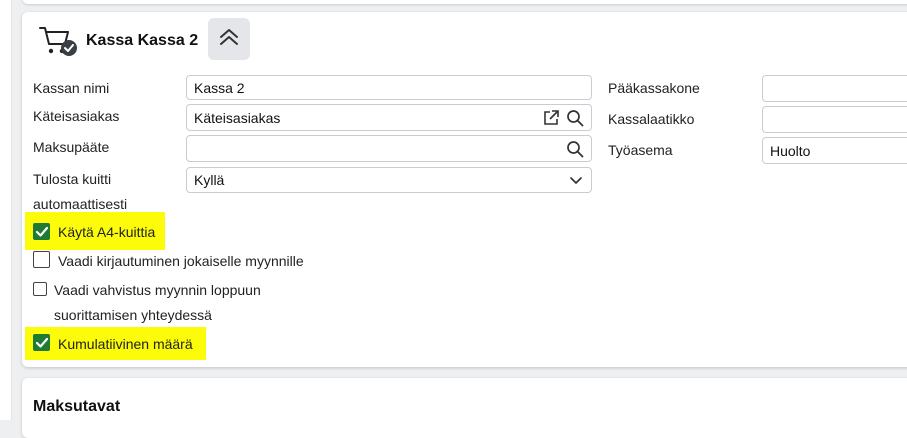 The image size is (907, 438). What do you see at coordinates (72, 179) in the screenshot?
I see `tulosta-kuitti-label: Tulosta kuitti` at bounding box center [72, 179].